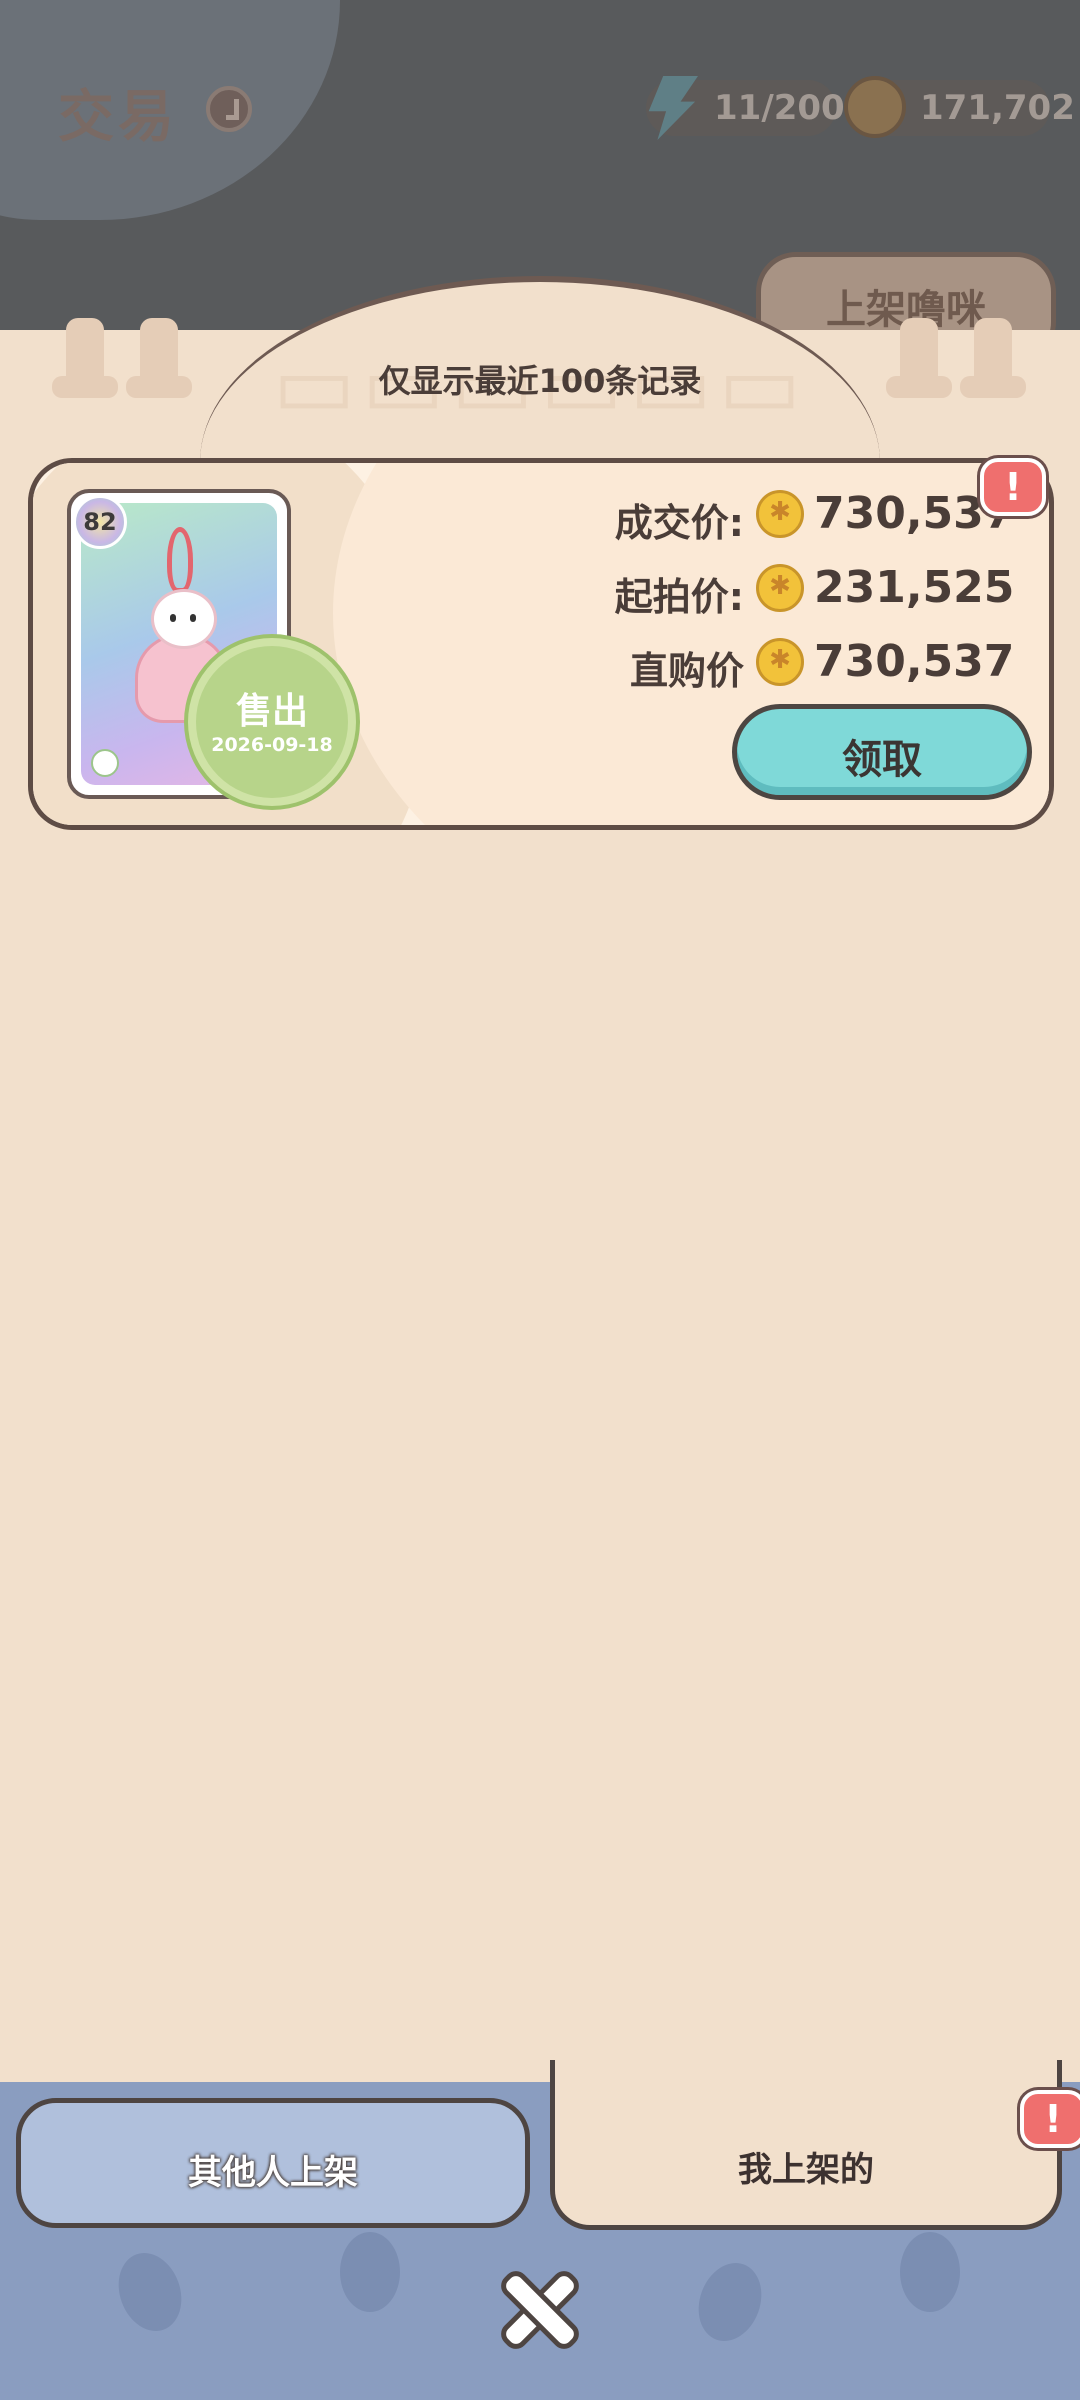 This screenshot has height=2400, width=1080. Describe the element at coordinates (272, 745) in the screenshot. I see `sold-stamp-date: 2026-09-18` at that location.